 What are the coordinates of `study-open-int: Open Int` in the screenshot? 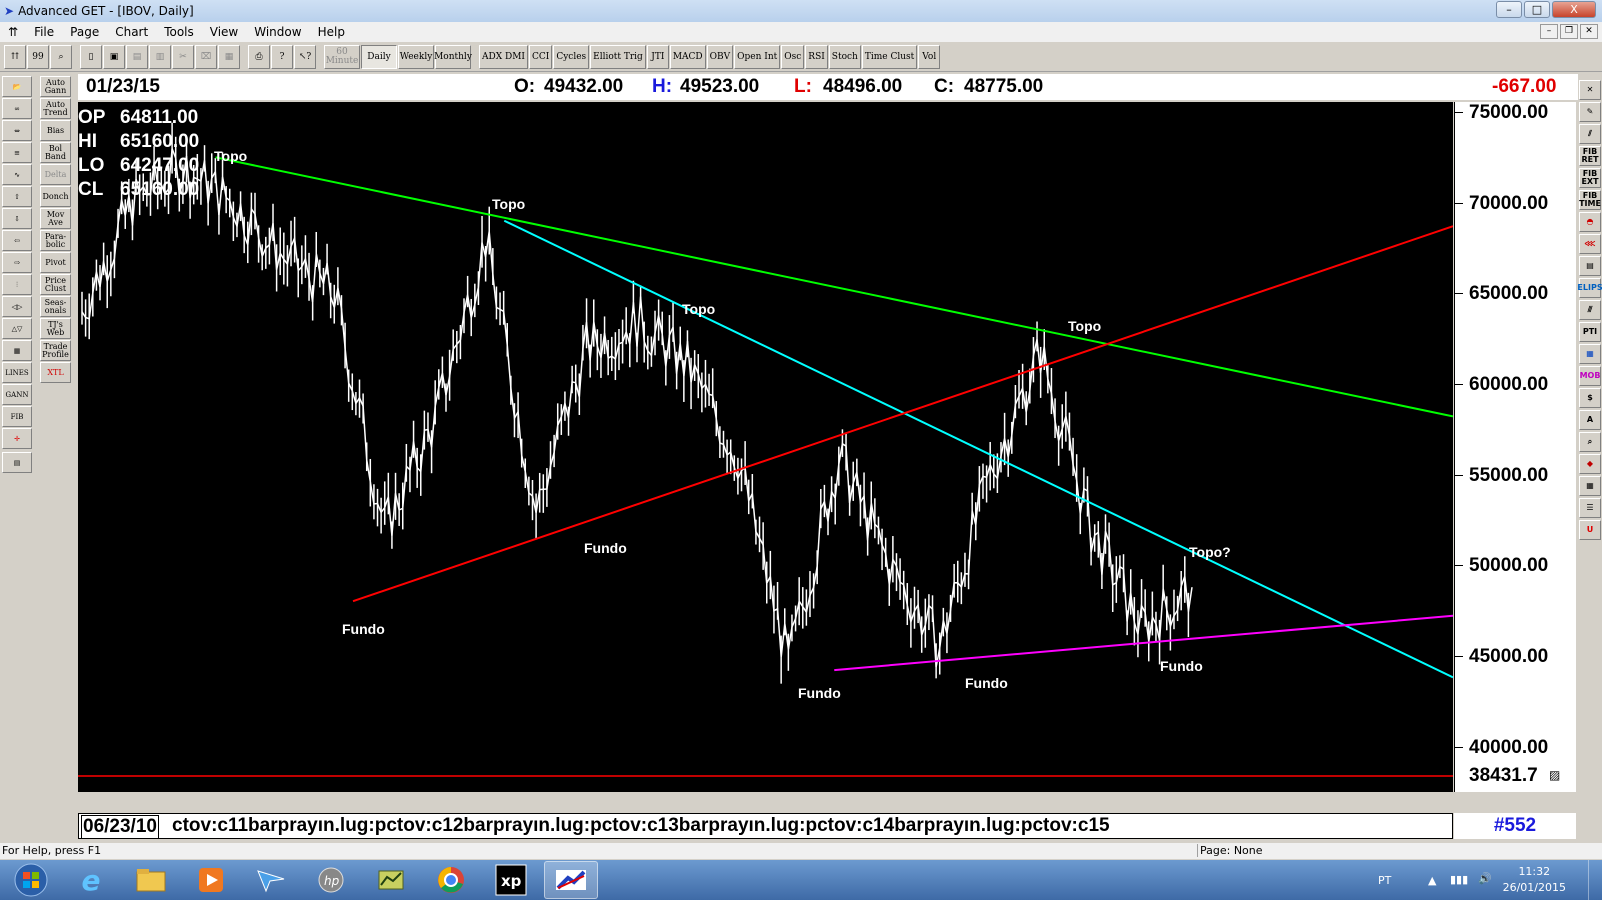 It's located at (757, 57).